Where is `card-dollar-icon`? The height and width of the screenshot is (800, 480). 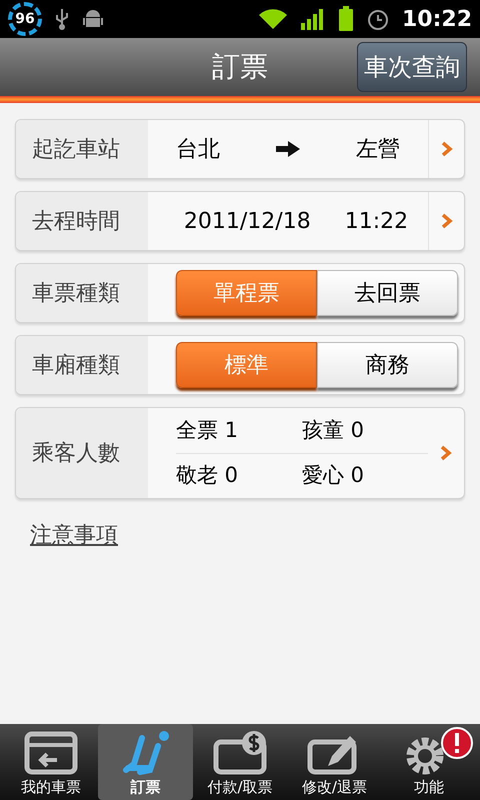 card-dollar-icon is located at coordinates (240, 753).